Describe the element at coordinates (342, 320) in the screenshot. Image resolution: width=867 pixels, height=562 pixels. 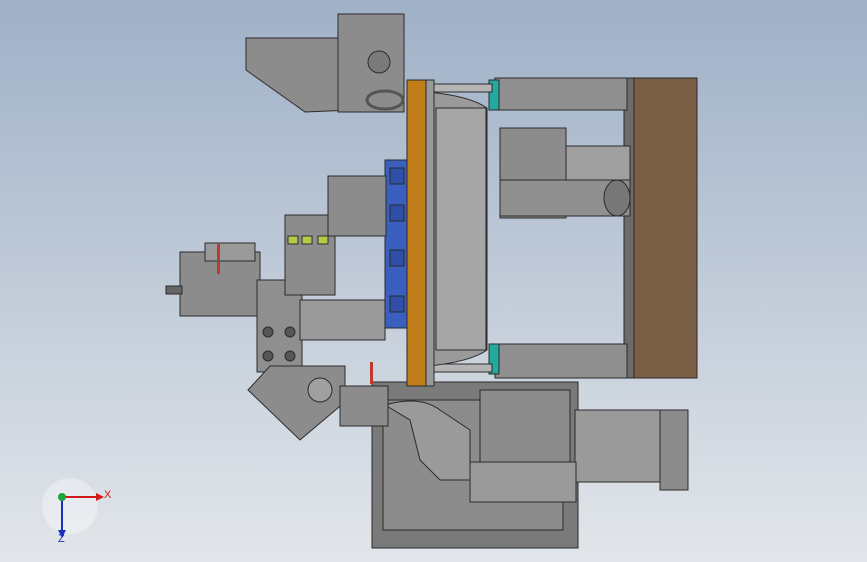
I see `left-slide-rail` at that location.